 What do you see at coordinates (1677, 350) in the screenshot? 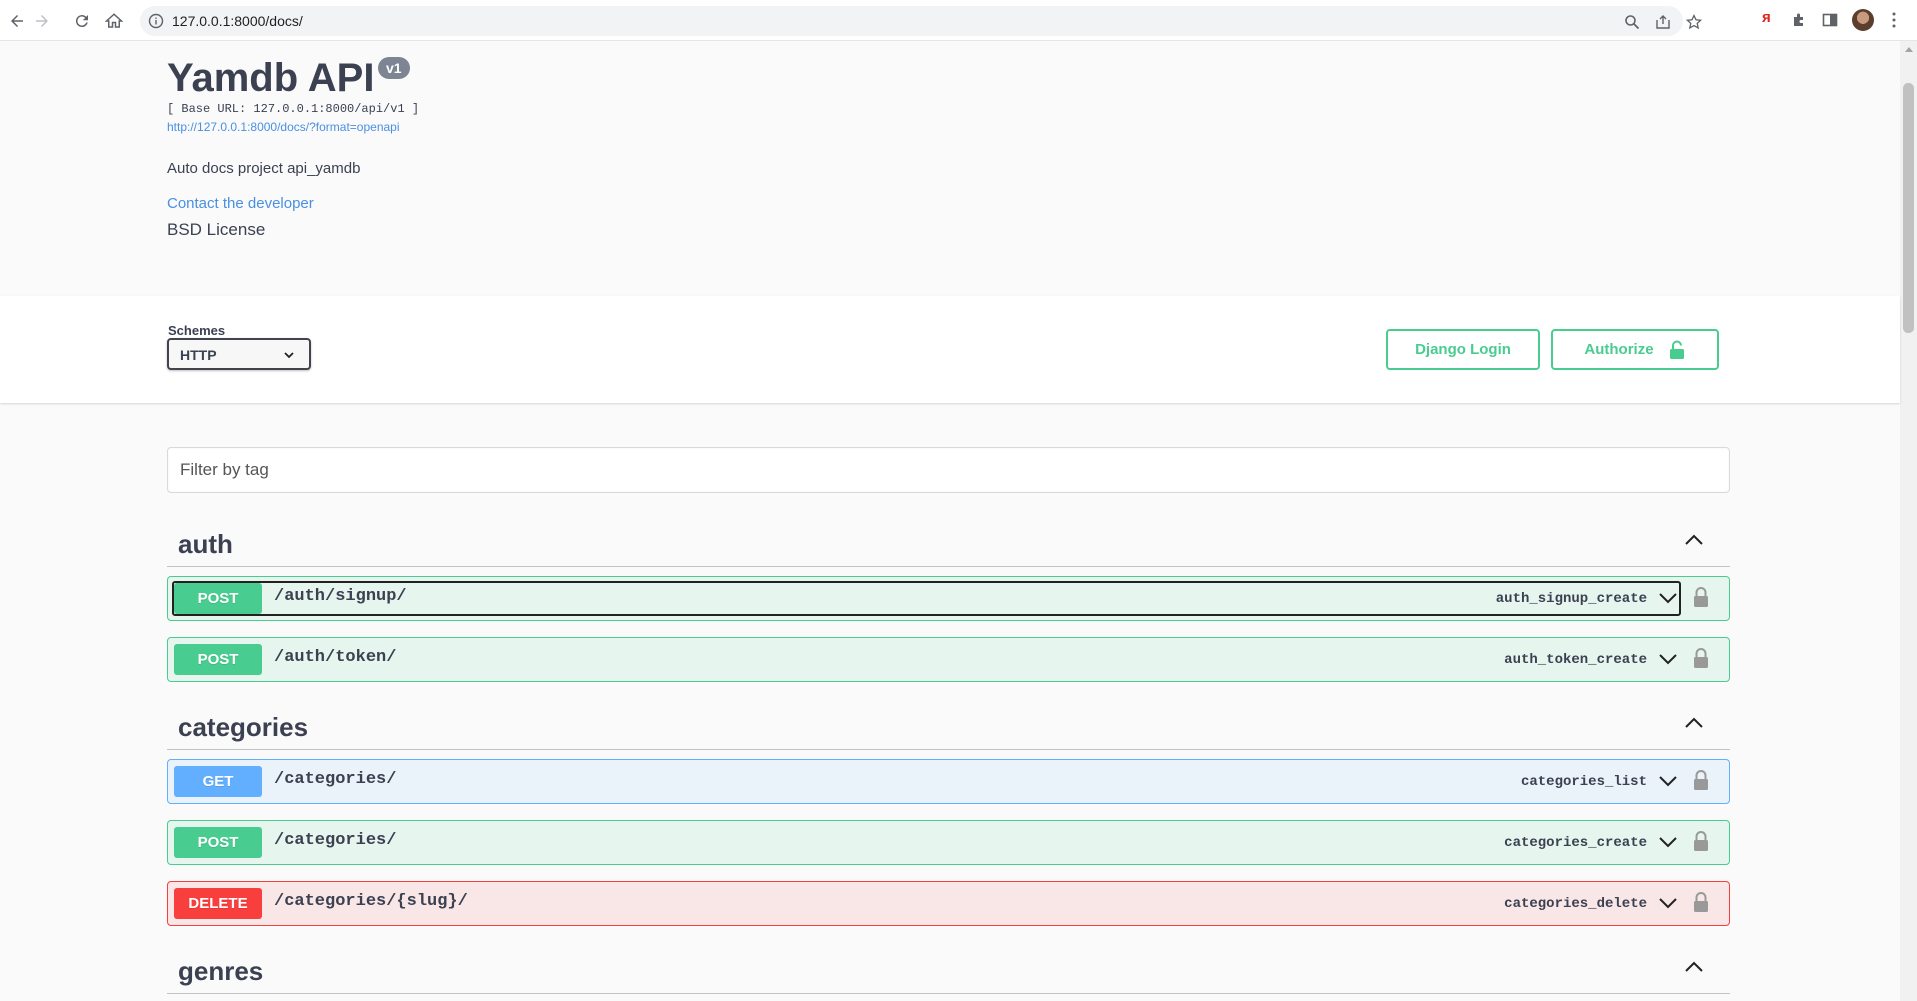
I see `unlocked-icon` at bounding box center [1677, 350].